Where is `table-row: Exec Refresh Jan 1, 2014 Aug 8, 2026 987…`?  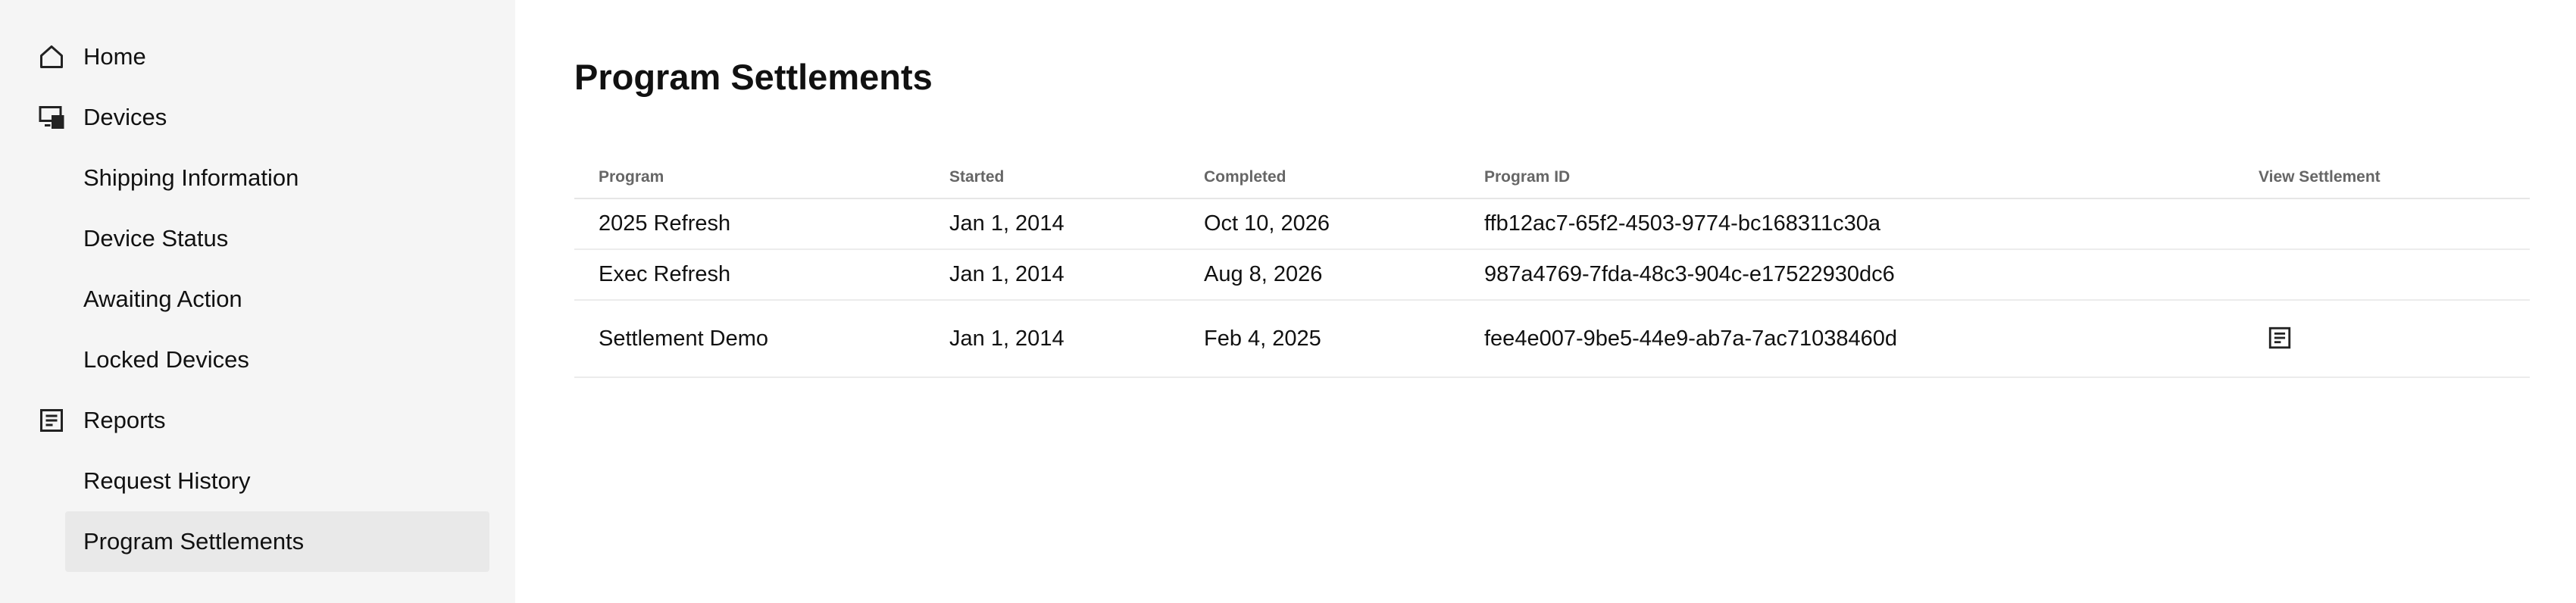
table-row: Exec Refresh Jan 1, 2014 Aug 8, 2026 987… is located at coordinates (1552, 275).